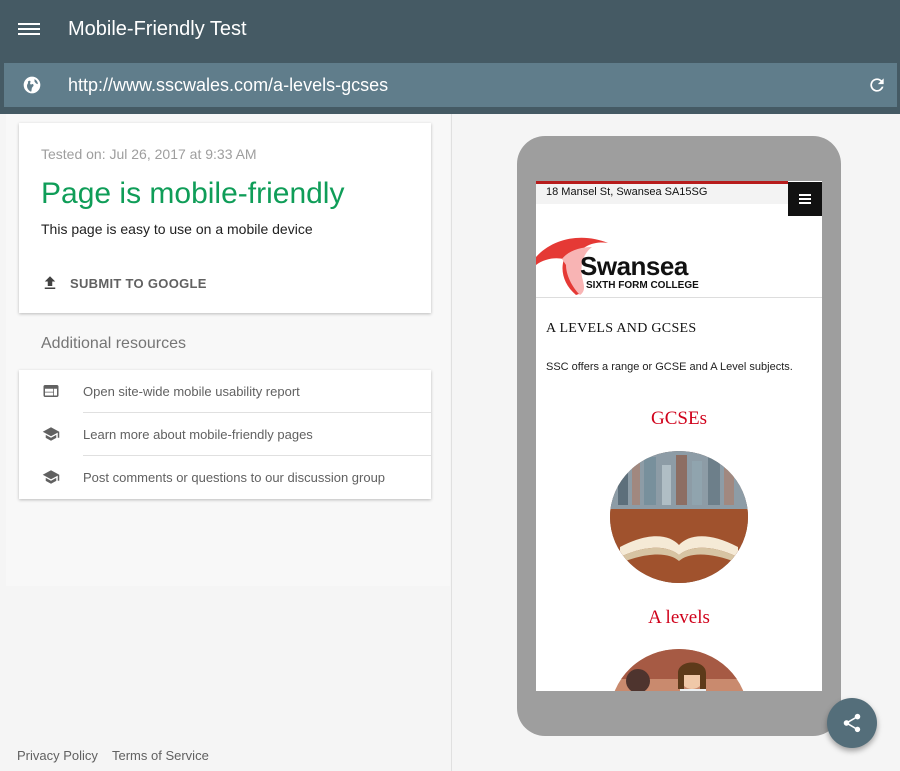 The image size is (900, 771). I want to click on share-button, so click(852, 723).